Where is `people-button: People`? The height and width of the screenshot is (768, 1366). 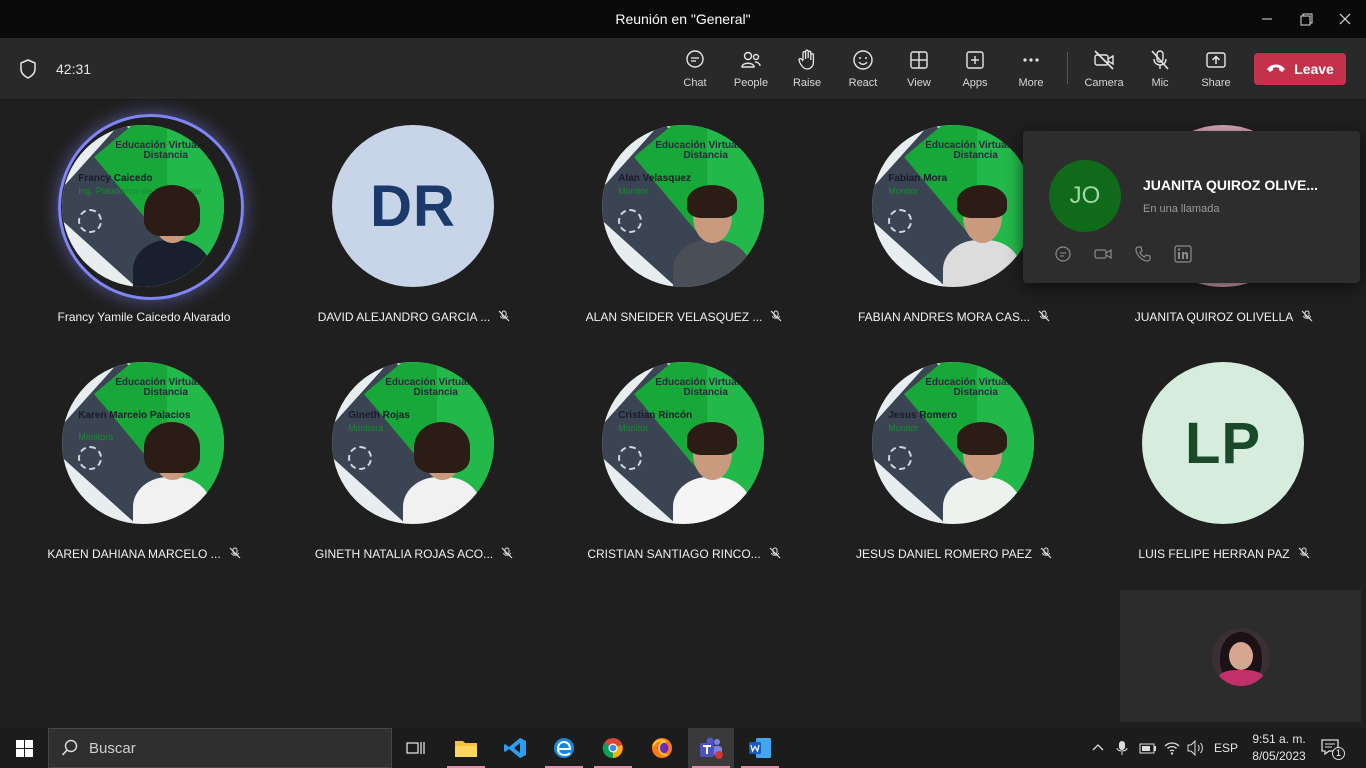
people-button: People is located at coordinates (751, 71).